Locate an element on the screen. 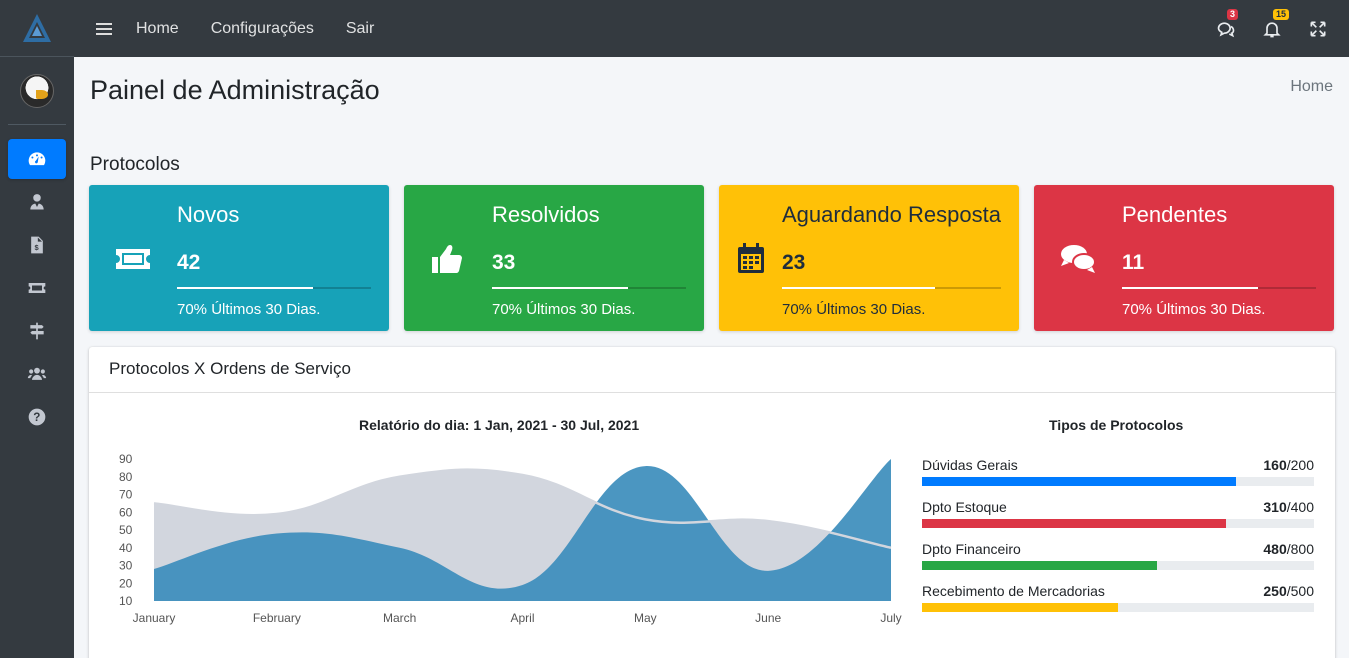 This screenshot has height=658, width=1349. type-name: Dpto Estoque is located at coordinates (964, 507).